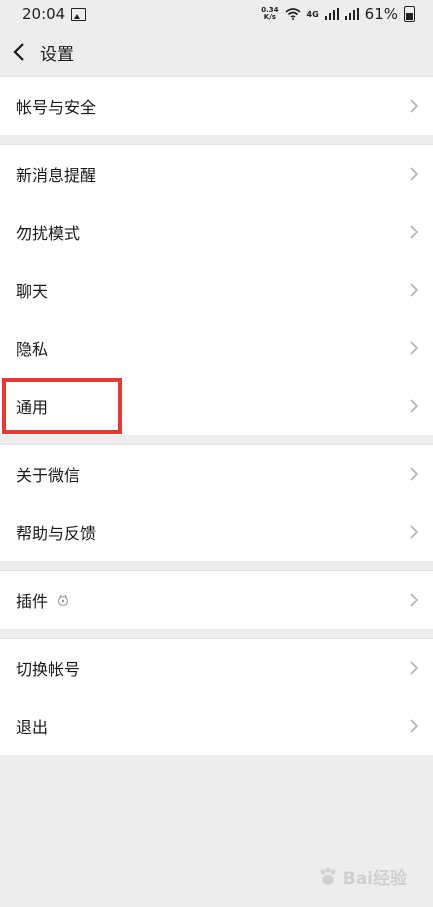  What do you see at coordinates (48, 475) in the screenshot?
I see `settings-item-label: 关于微信` at bounding box center [48, 475].